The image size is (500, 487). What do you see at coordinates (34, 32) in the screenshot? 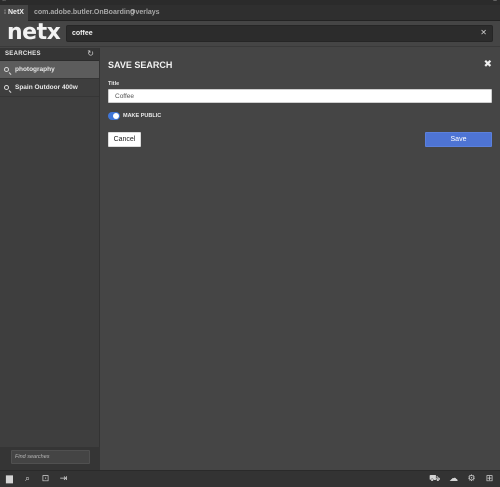
I see `netx-logo: netx` at bounding box center [34, 32].